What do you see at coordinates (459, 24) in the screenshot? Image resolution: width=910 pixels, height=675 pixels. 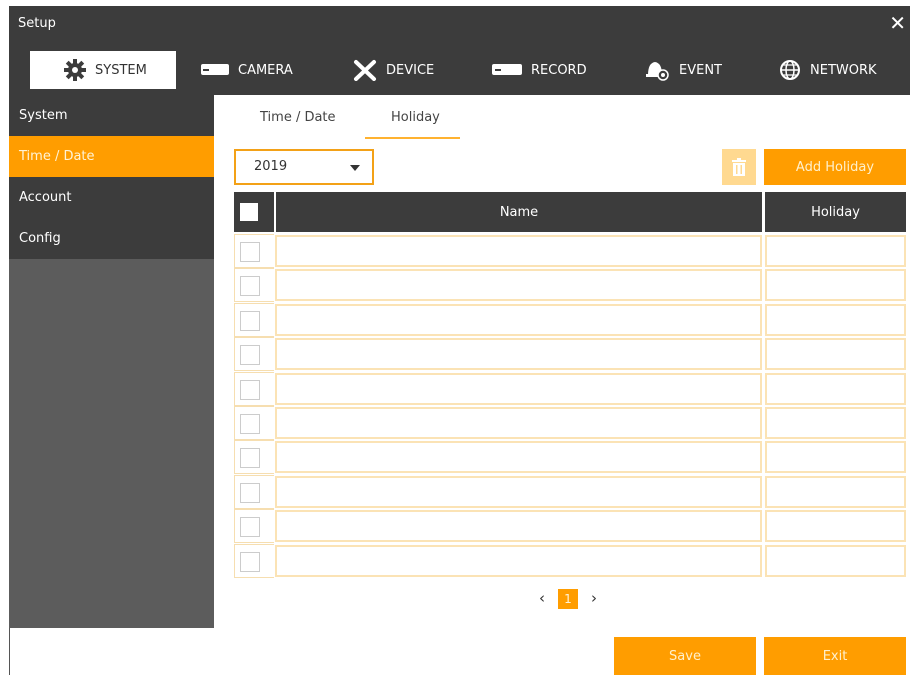 I see `title-bar: Setup ✕` at bounding box center [459, 24].